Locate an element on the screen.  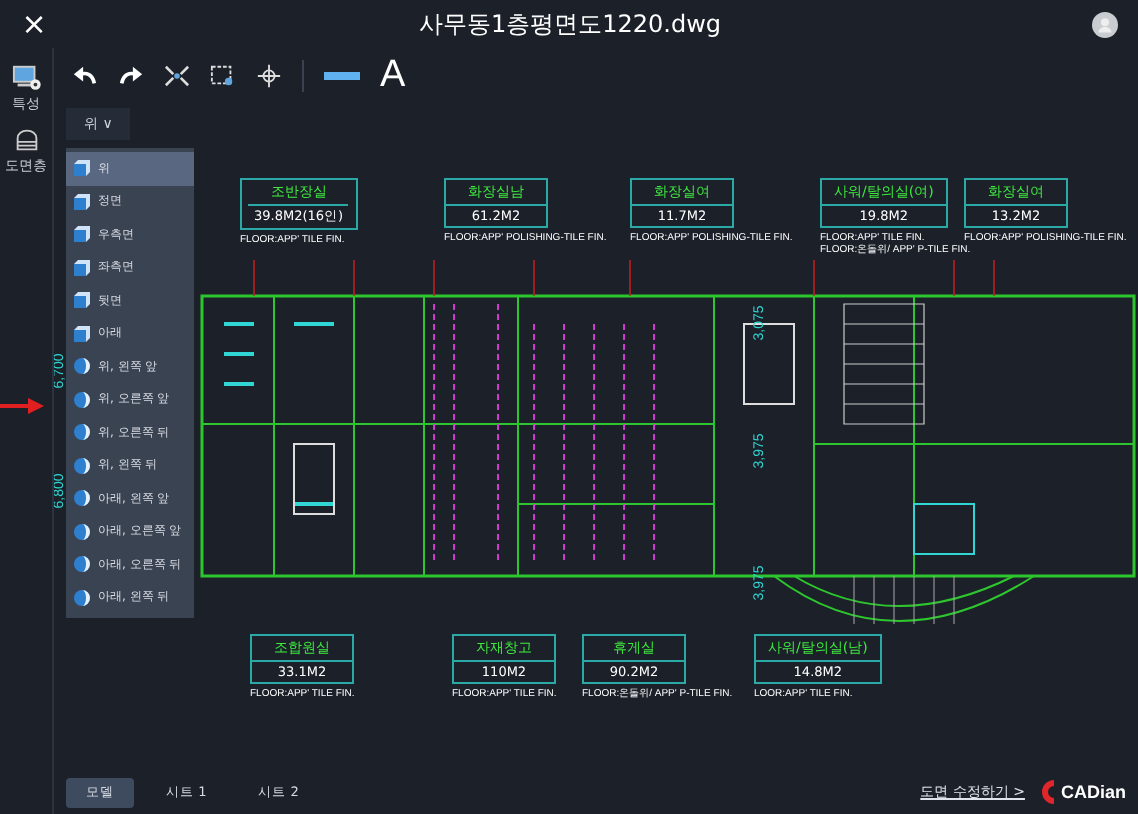
redo-icon is located at coordinates (131, 76).